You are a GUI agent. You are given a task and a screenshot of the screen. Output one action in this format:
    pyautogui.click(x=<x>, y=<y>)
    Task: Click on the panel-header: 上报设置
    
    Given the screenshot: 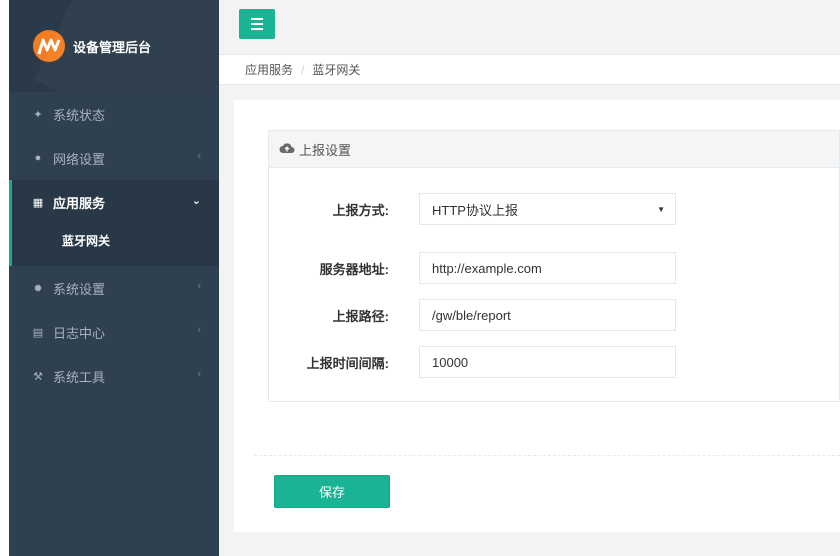 What is the action you would take?
    pyautogui.click(x=554, y=149)
    